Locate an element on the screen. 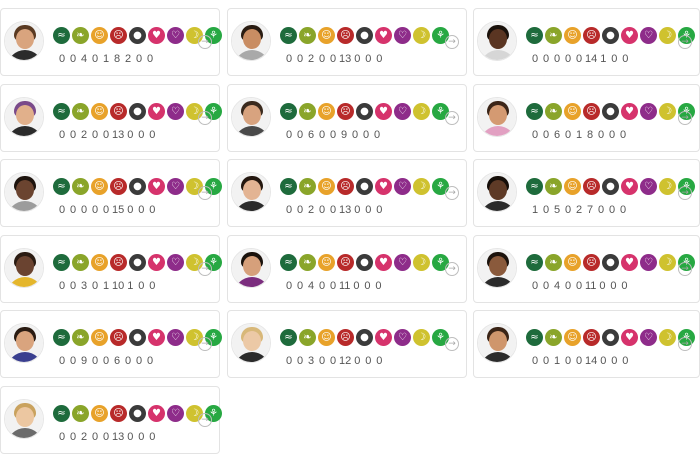 This screenshot has height=466, width=700. participant-card: ≈ ❧ ☺ ☹ ● ♥ ♡ ☽ ⚘ 0 0 0 0 0 14 1 0 0 → is located at coordinates (586, 42).